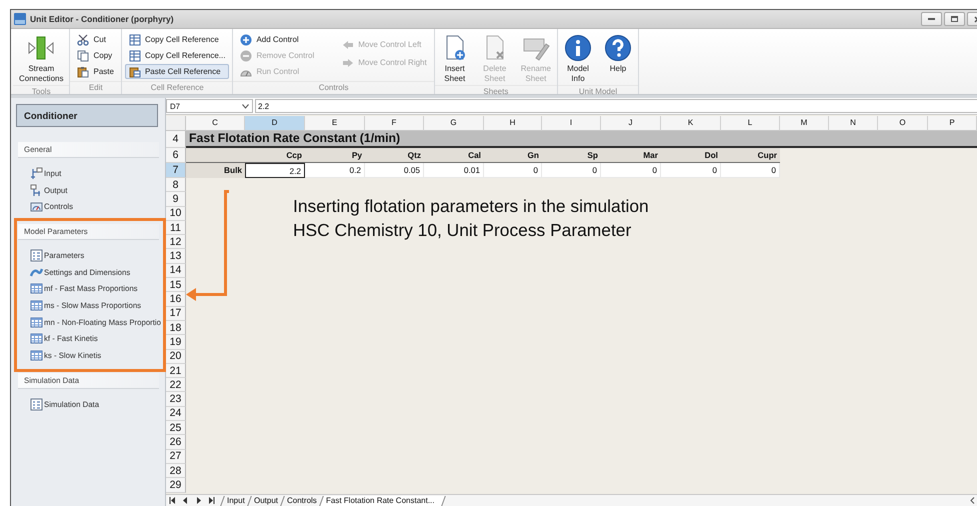 The image size is (977, 506). What do you see at coordinates (36, 272) in the screenshot?
I see `wave-icon` at bounding box center [36, 272].